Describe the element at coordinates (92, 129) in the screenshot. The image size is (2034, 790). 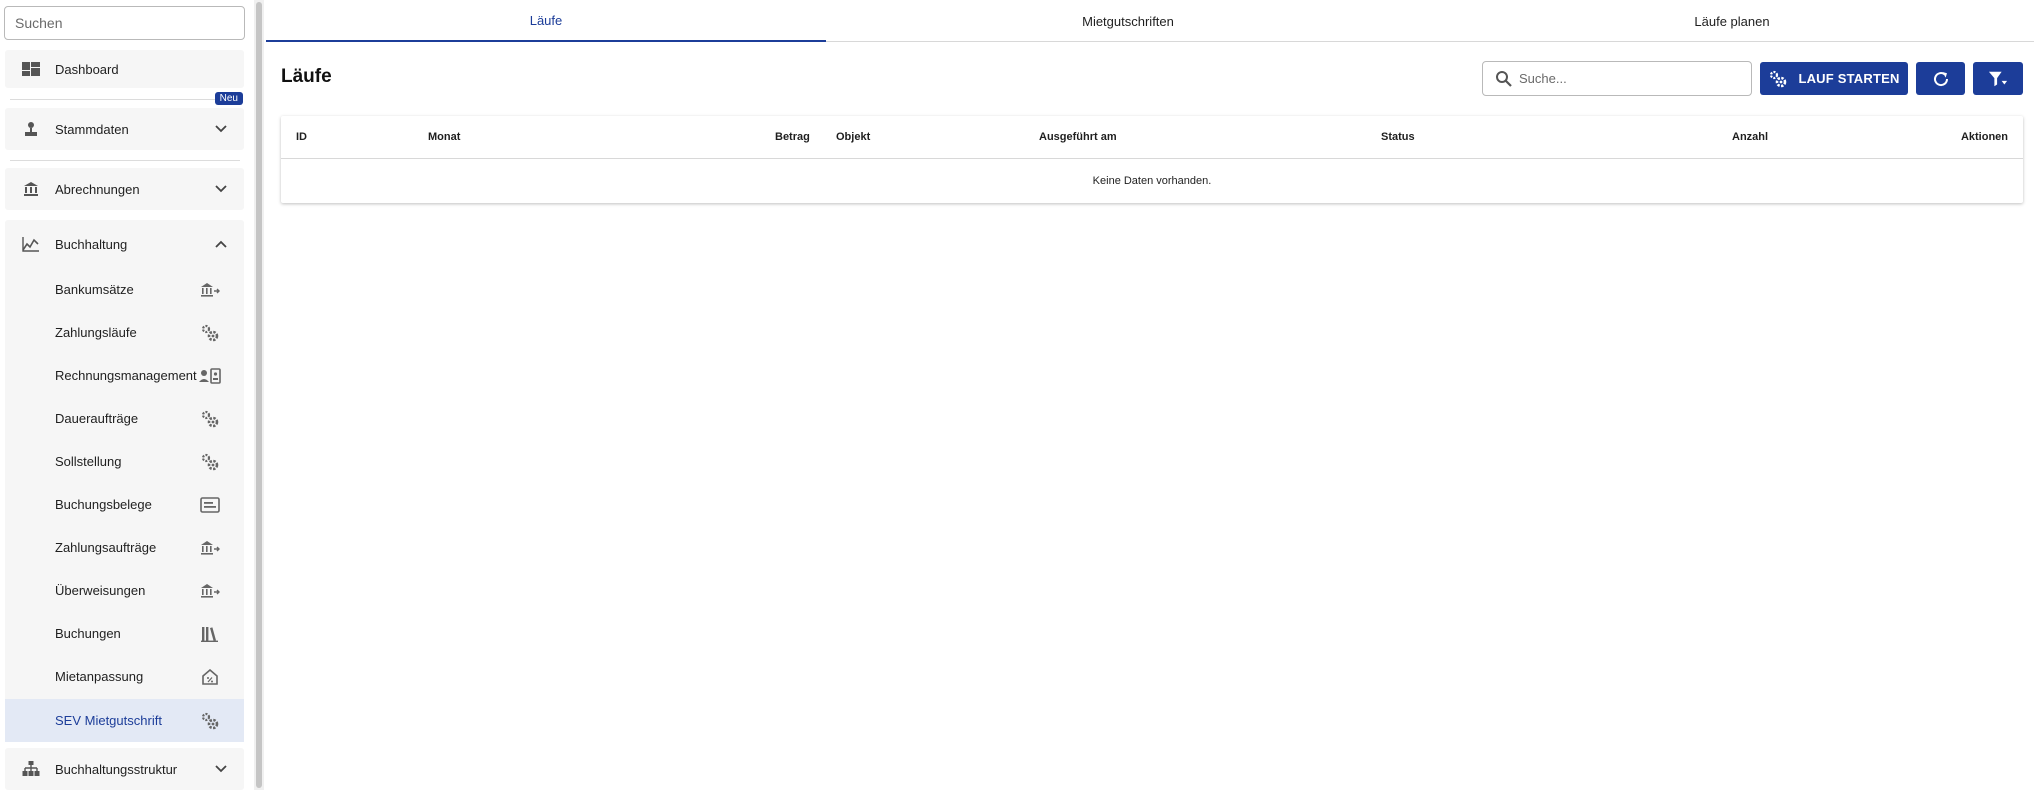
I see `nav-label-stammdaten: Stammdaten` at that location.